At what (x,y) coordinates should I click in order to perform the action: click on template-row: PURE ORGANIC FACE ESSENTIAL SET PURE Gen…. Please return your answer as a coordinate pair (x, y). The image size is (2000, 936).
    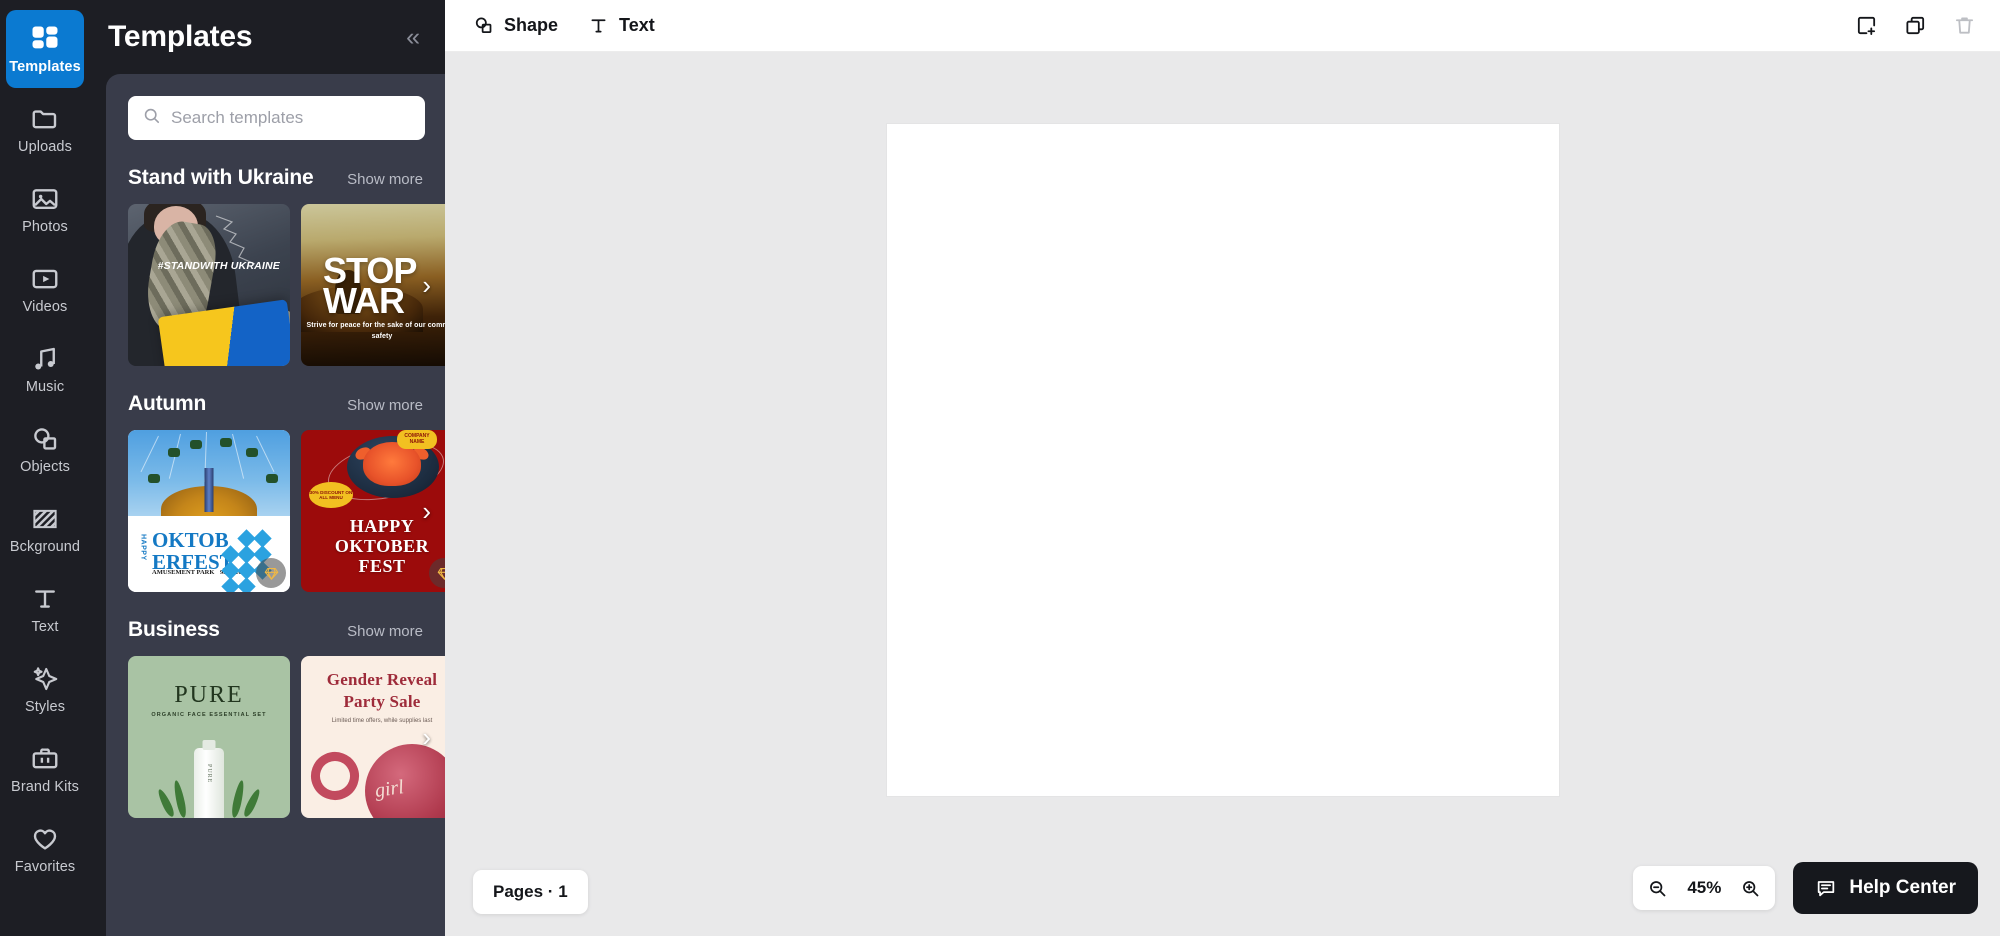
    Looking at the image, I should click on (286, 737).